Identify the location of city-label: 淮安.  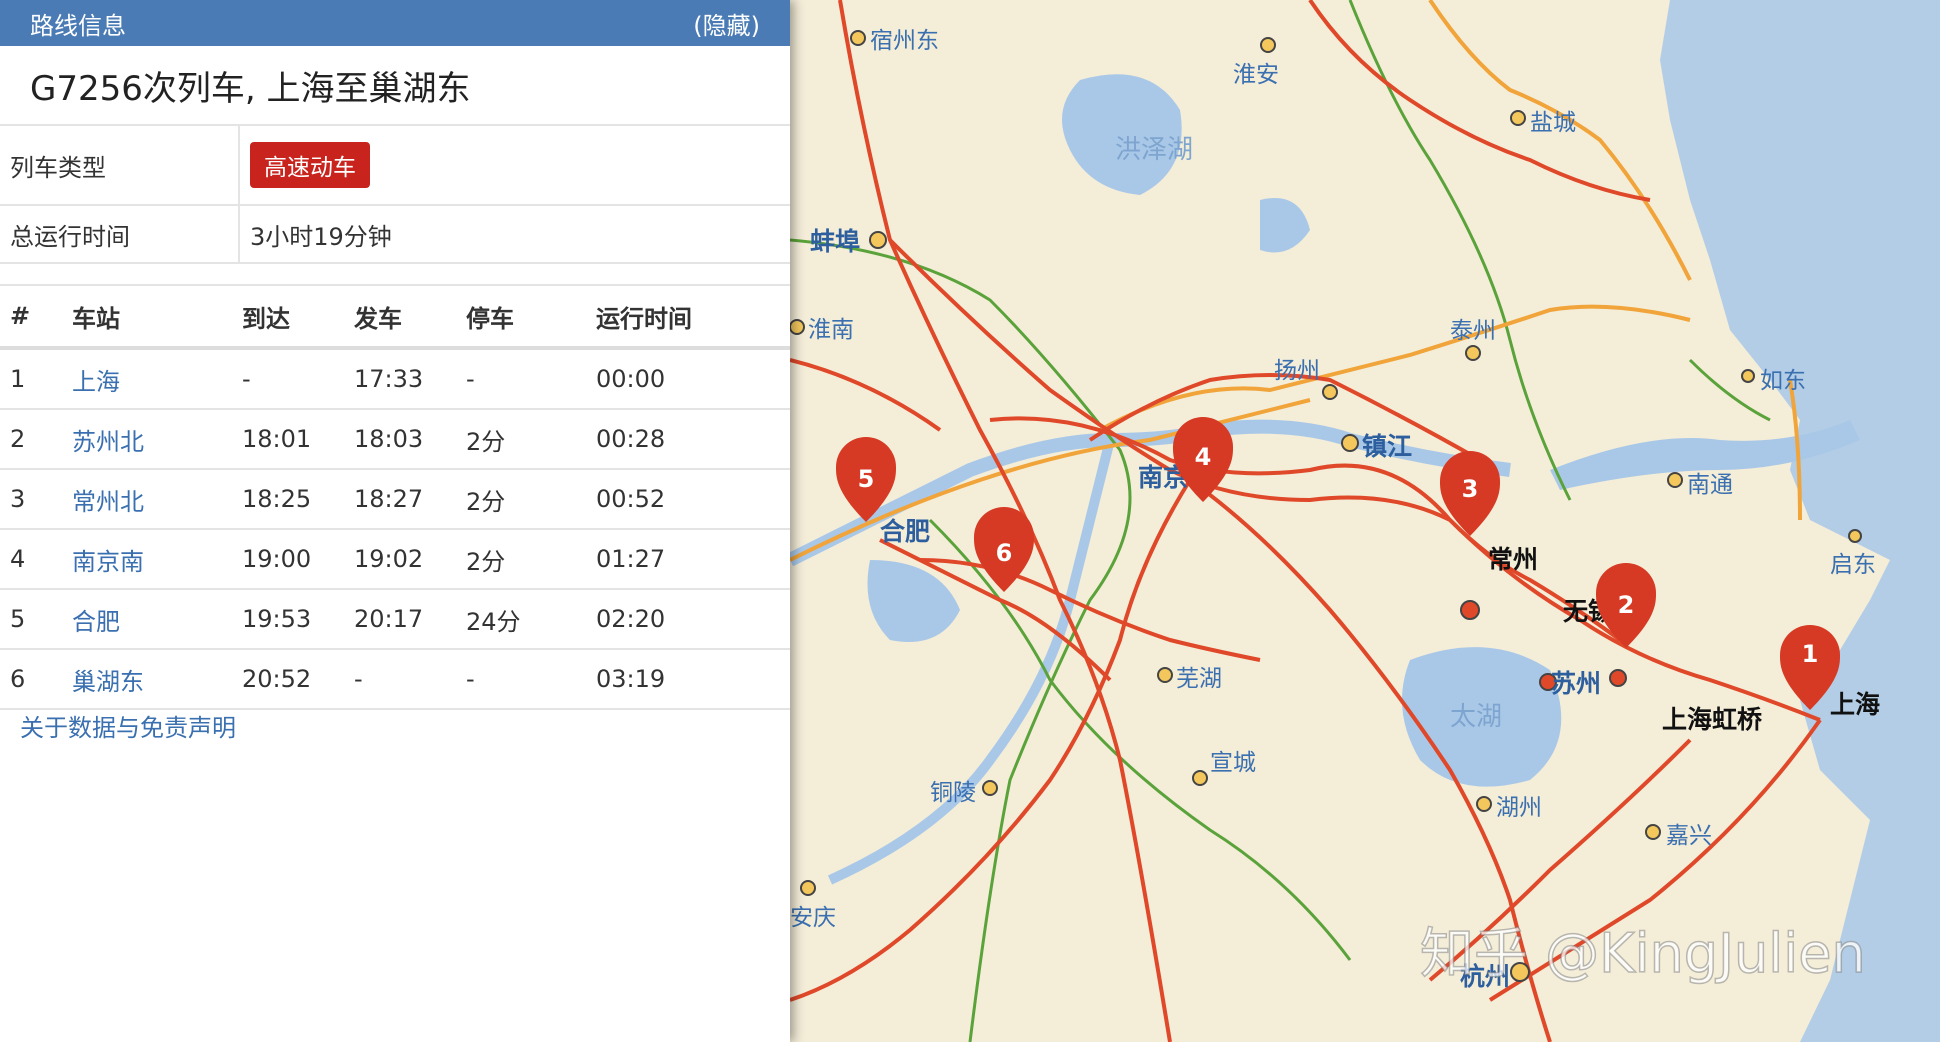
(1256, 75).